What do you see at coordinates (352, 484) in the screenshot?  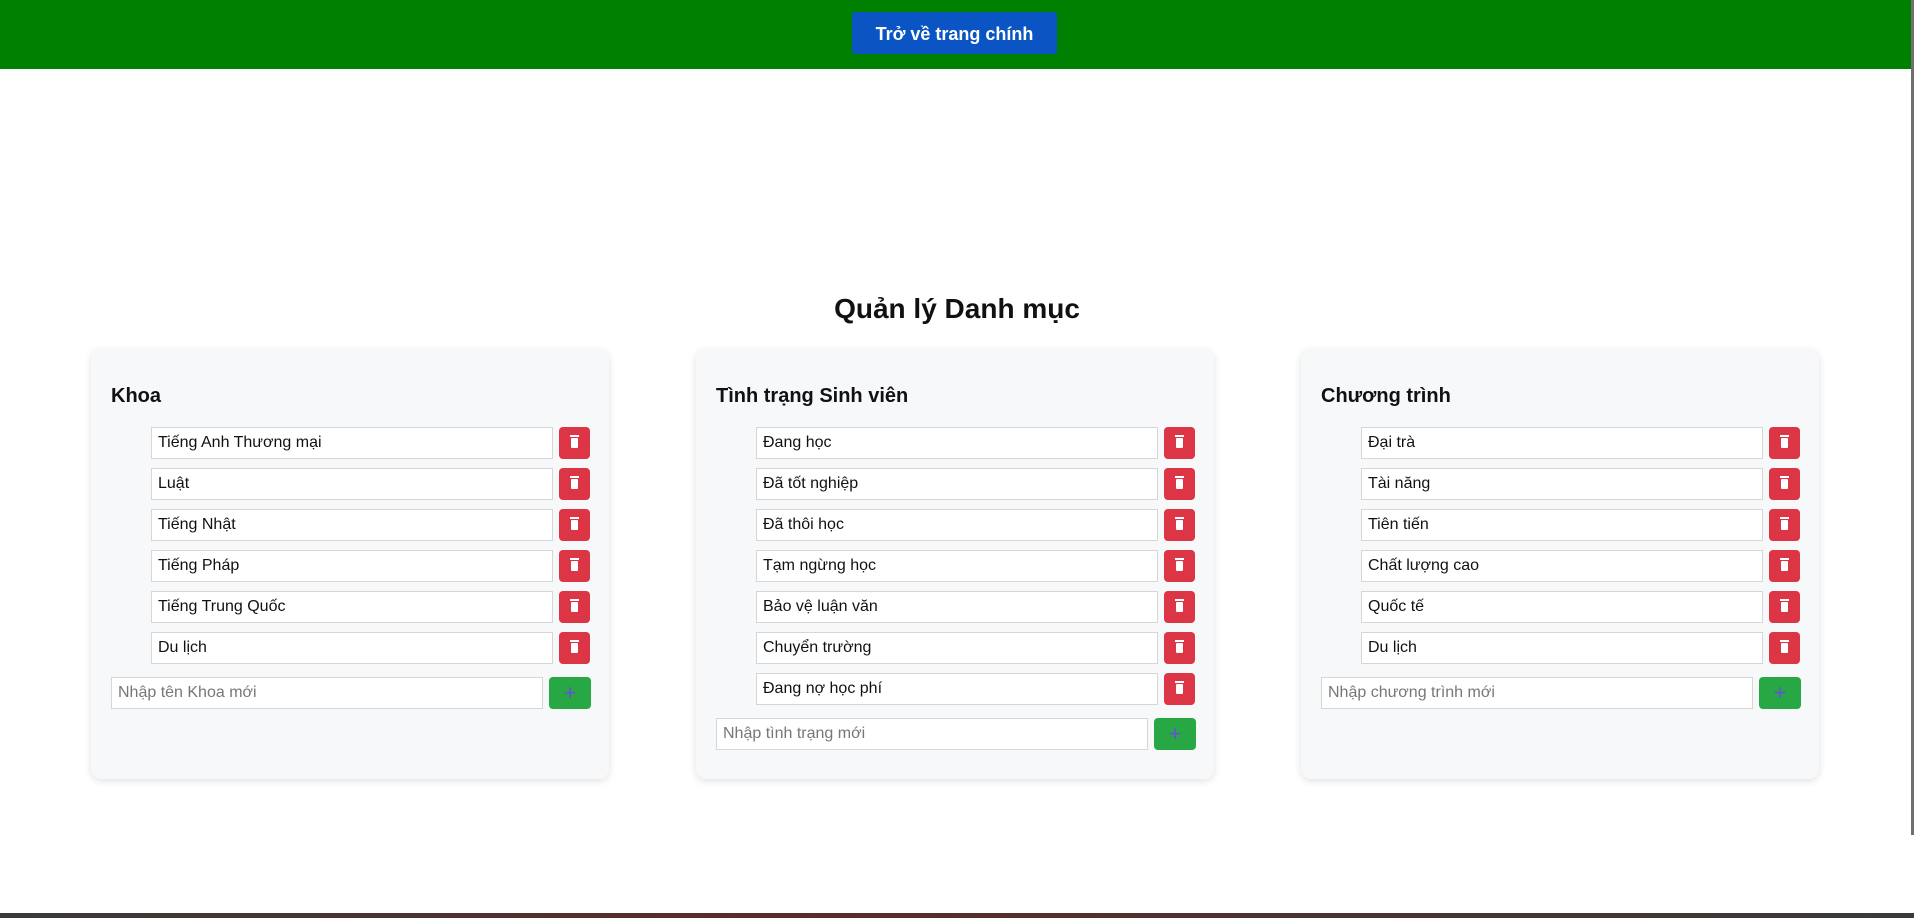 I see `item-name-field: Luật` at bounding box center [352, 484].